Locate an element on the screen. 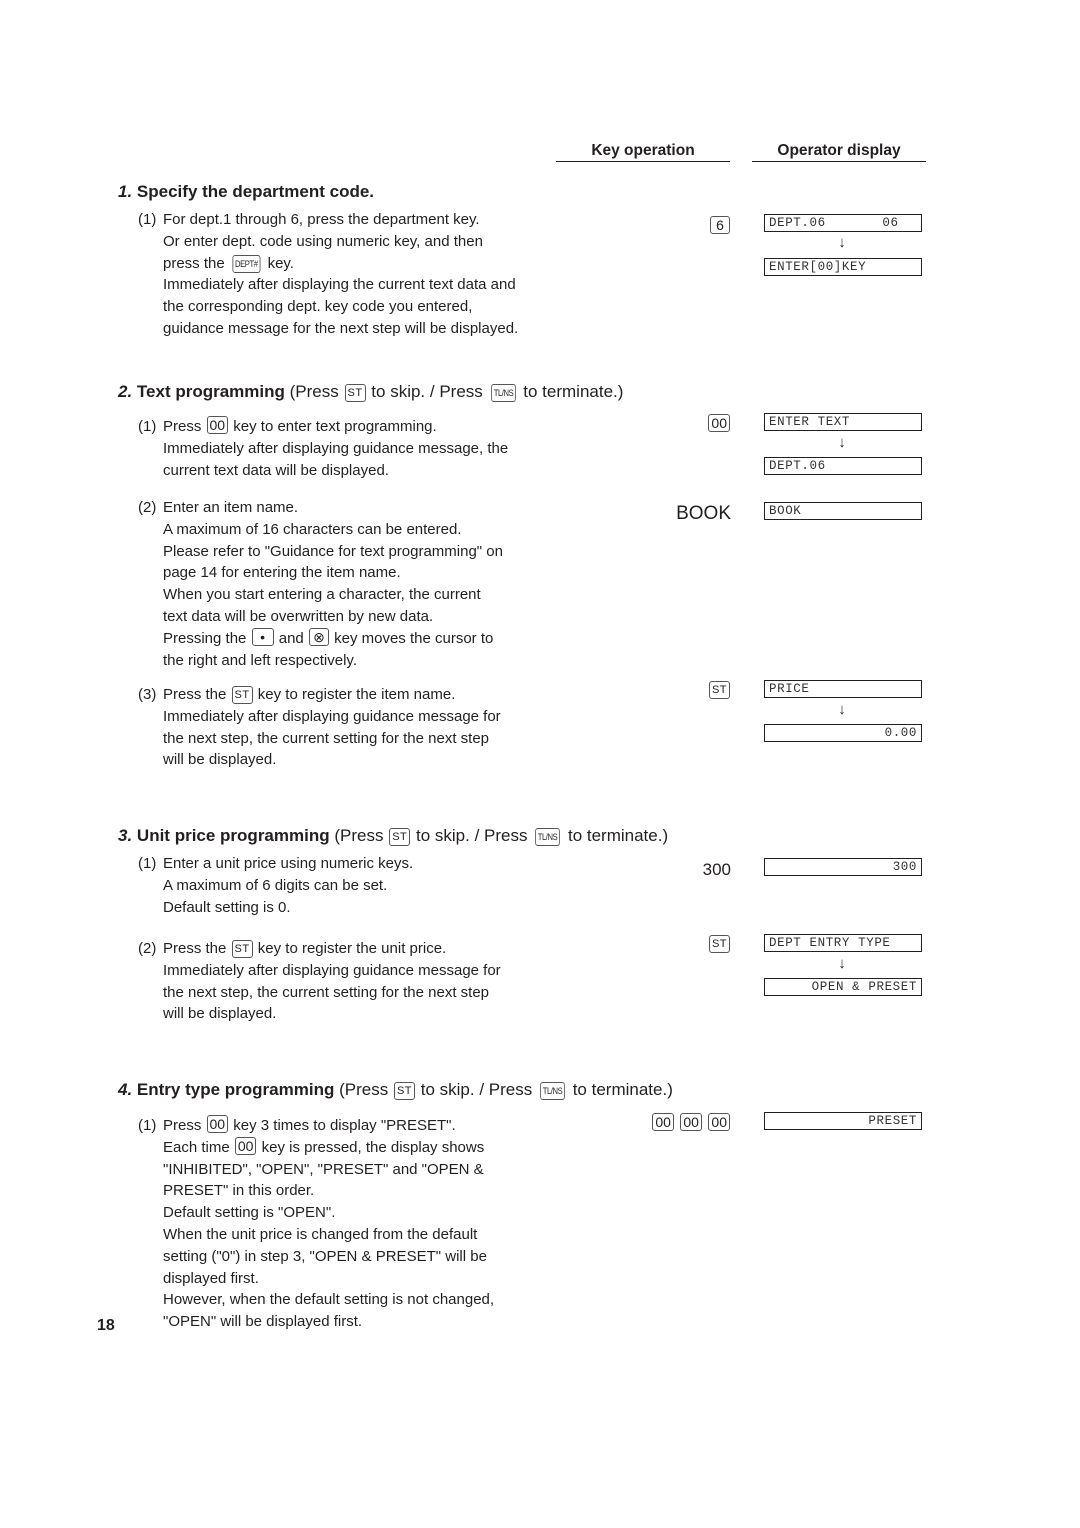 The width and height of the screenshot is (1080, 1528). display-enter00key: ENTER[00]KEY is located at coordinates (843, 267).